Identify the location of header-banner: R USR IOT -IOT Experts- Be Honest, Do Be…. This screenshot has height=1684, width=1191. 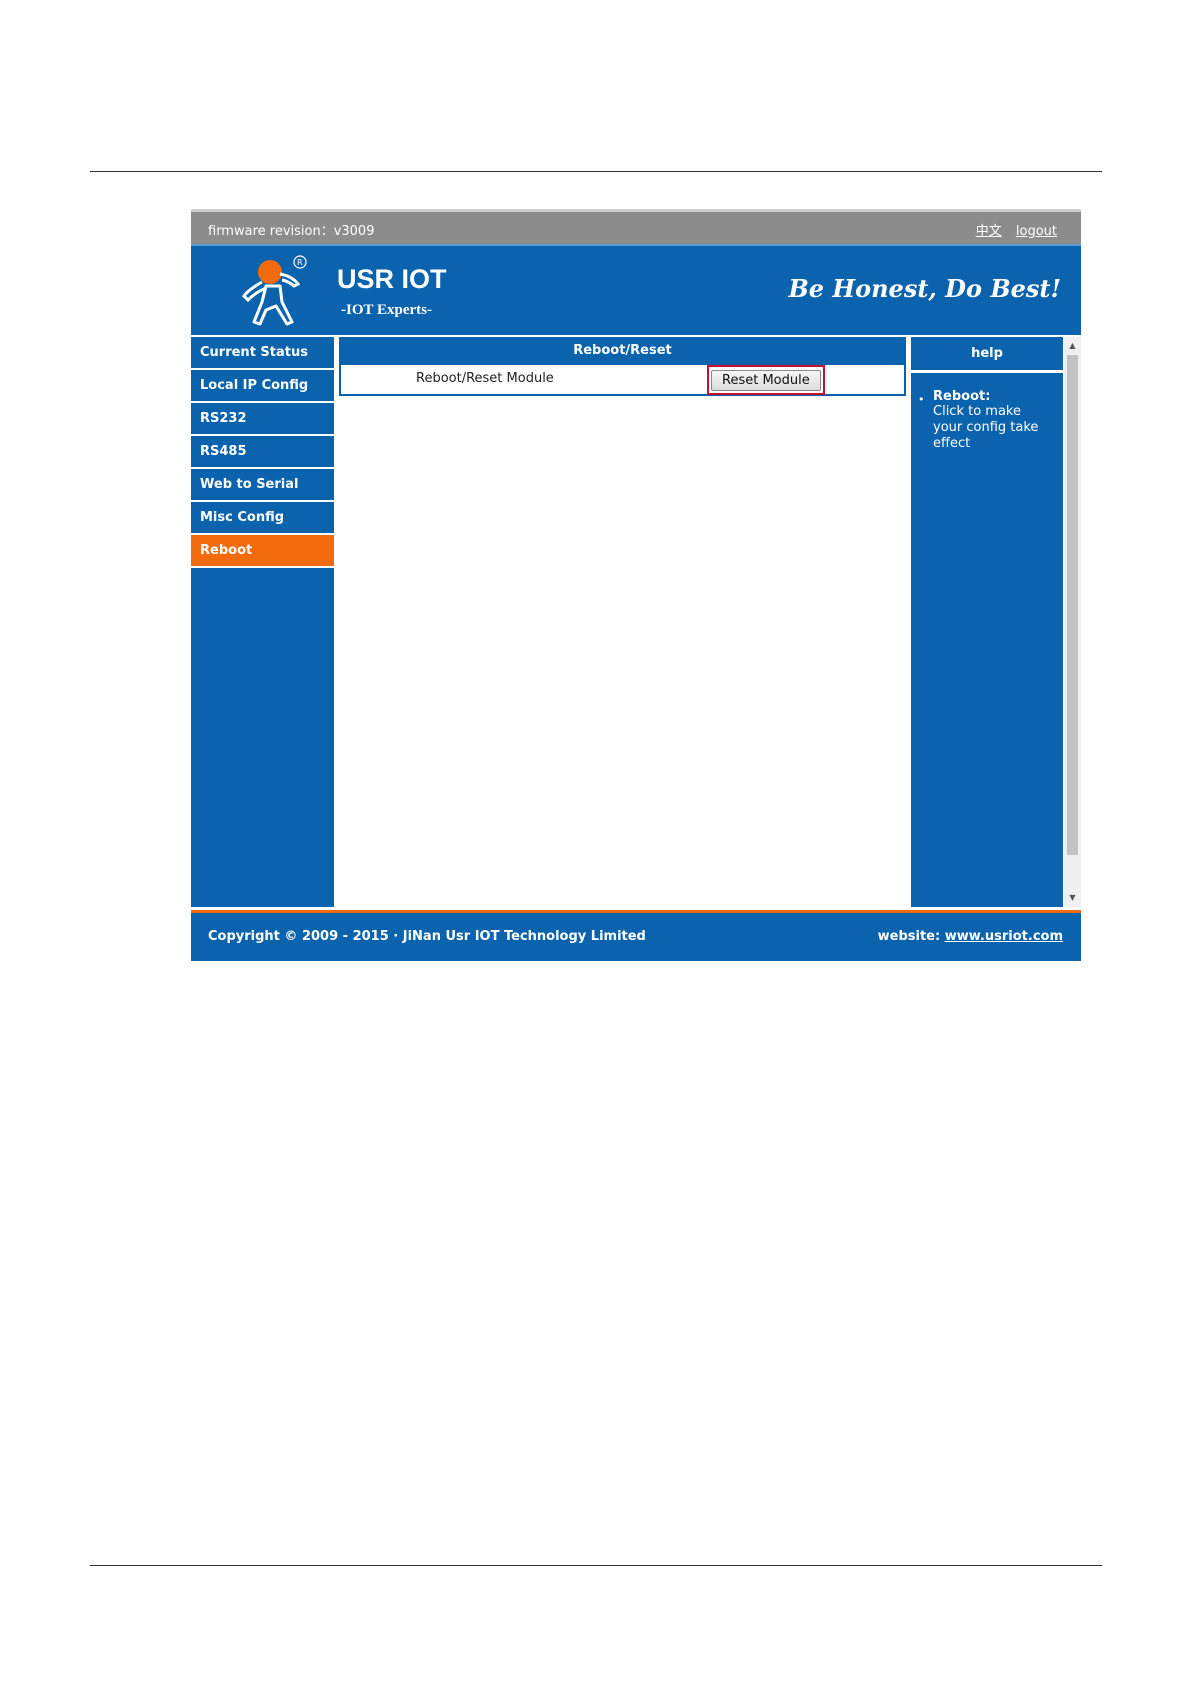
(636, 289).